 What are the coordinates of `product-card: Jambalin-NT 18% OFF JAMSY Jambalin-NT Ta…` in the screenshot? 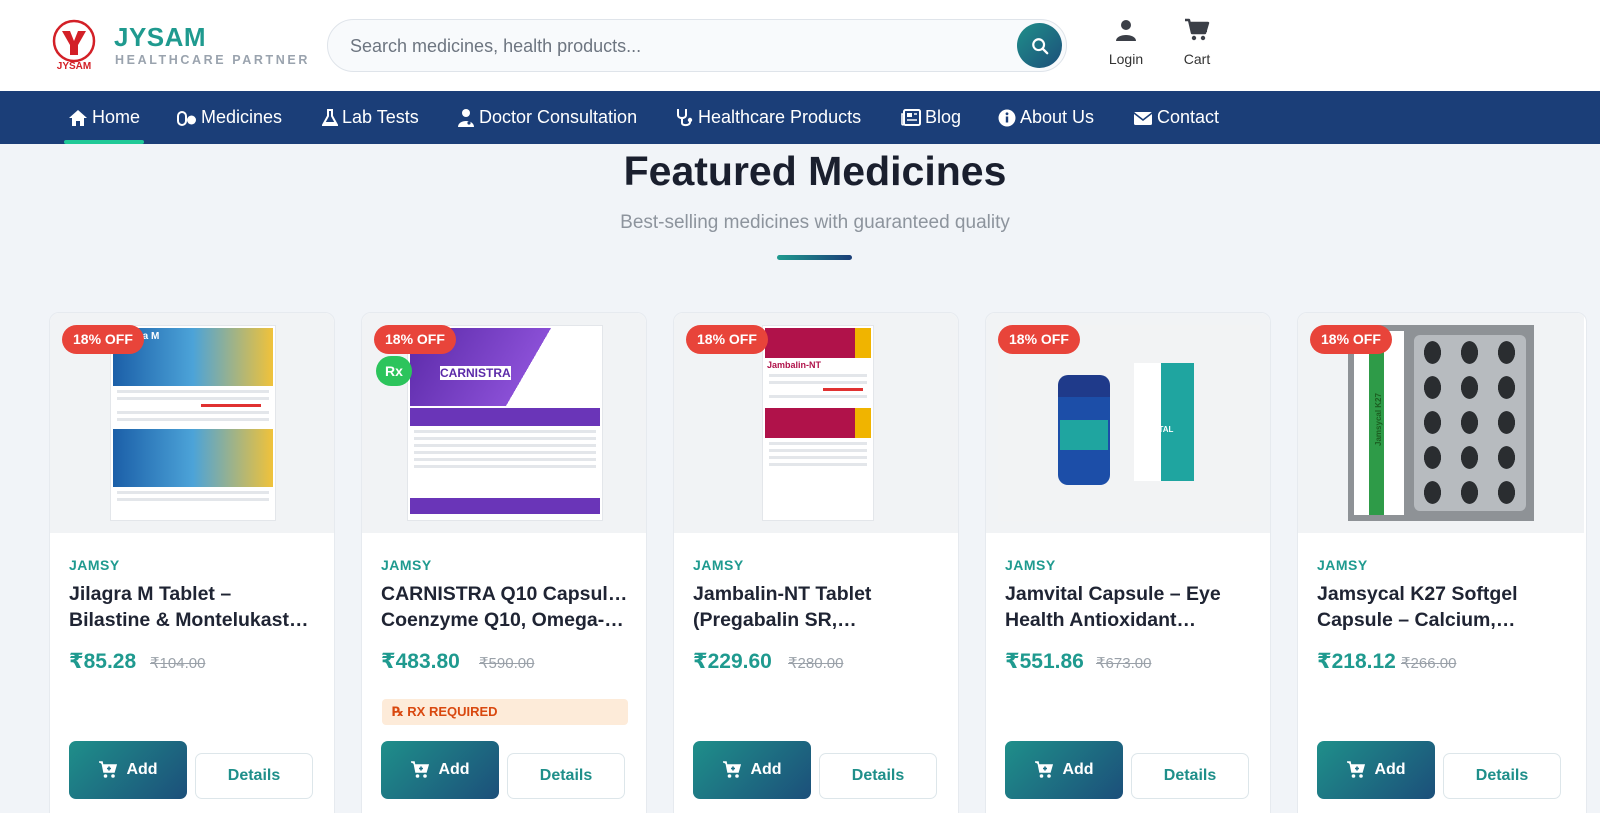 It's located at (816, 562).